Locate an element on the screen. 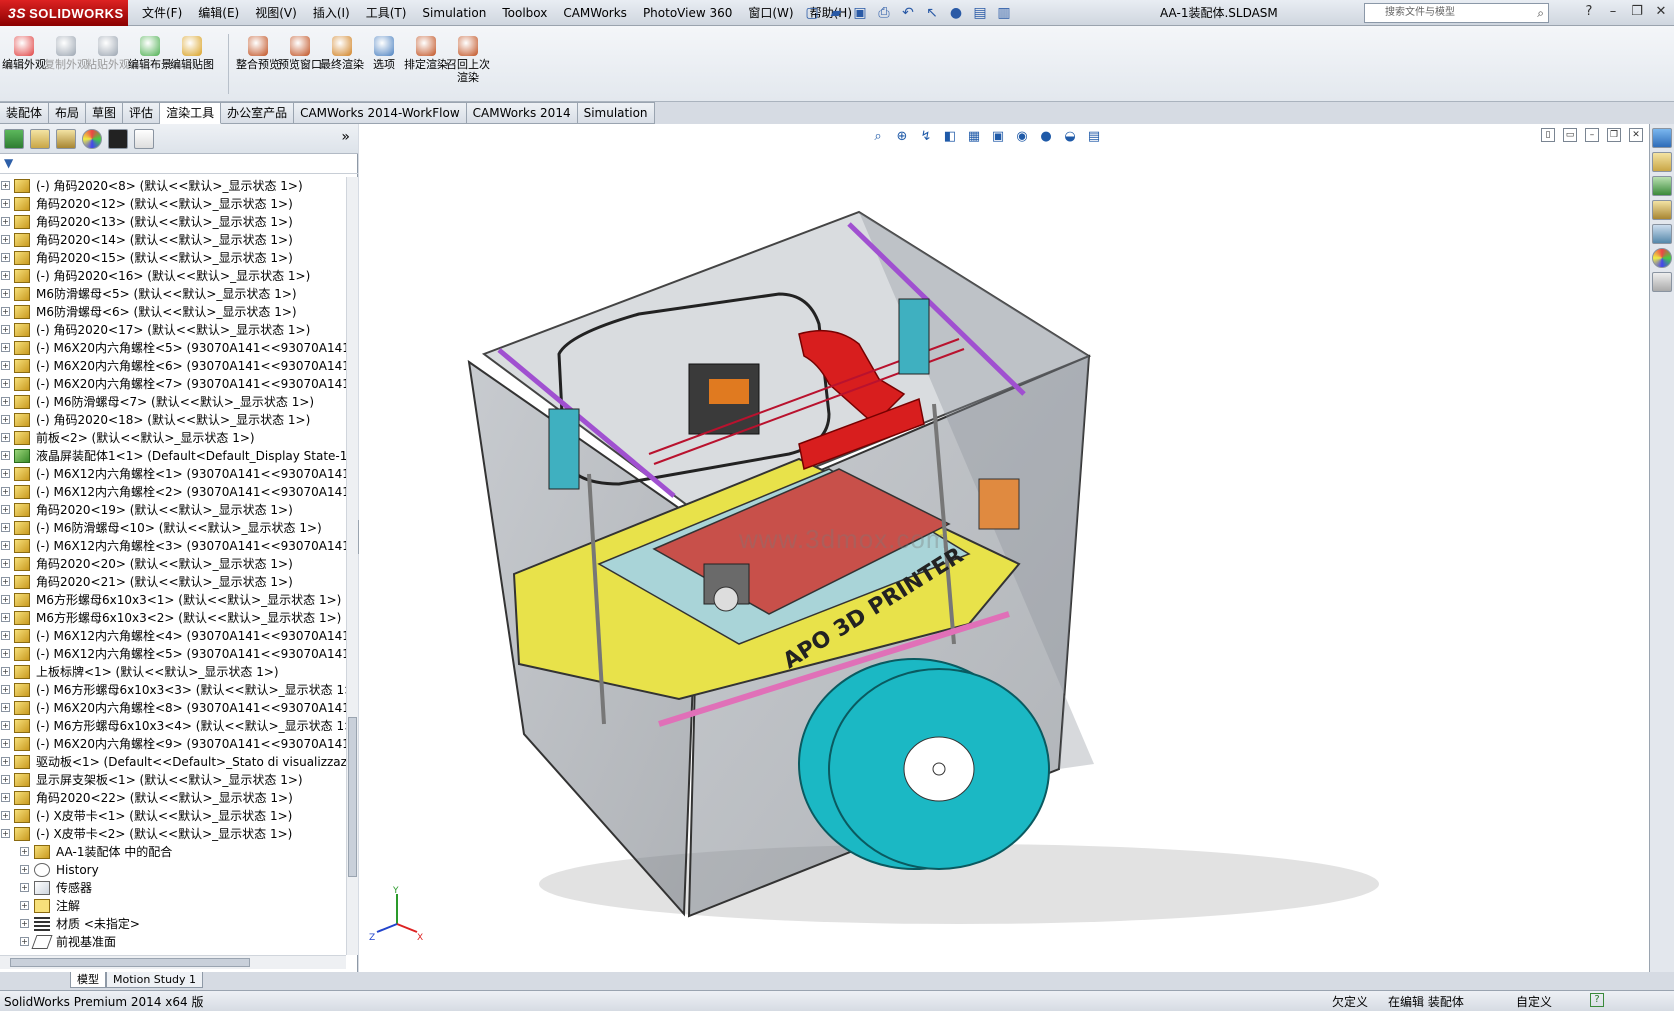 This screenshot has width=1674, height=1011. design-library-icon is located at coordinates (1662, 162).